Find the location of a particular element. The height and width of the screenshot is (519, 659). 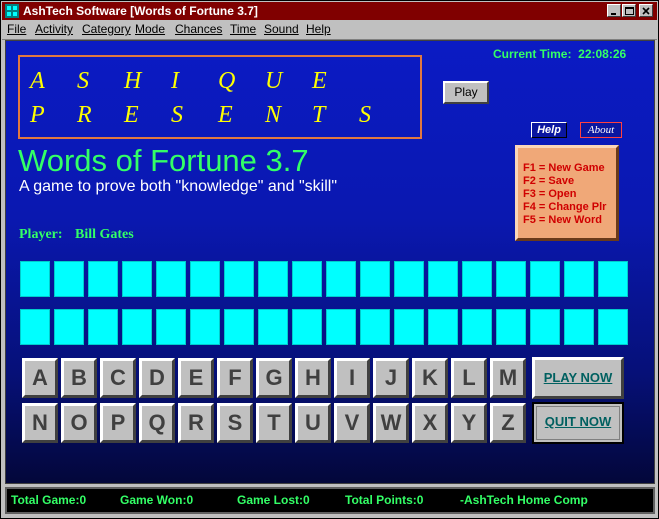

menu-chances-label: Chances is located at coordinates (199, 29).